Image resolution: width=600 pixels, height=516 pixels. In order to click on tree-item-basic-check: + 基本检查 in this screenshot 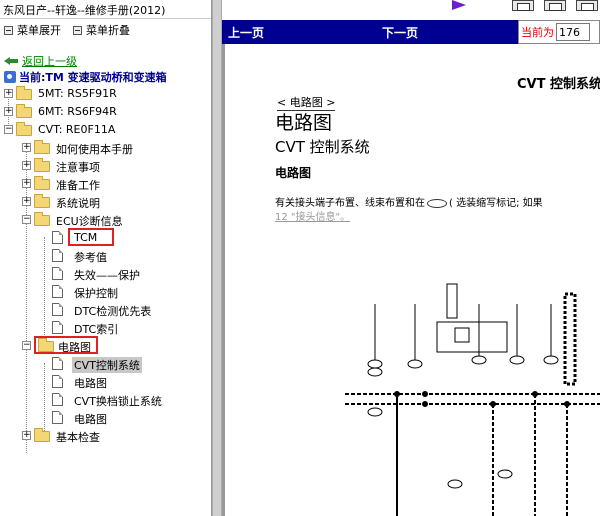, I will do `click(105, 436)`.